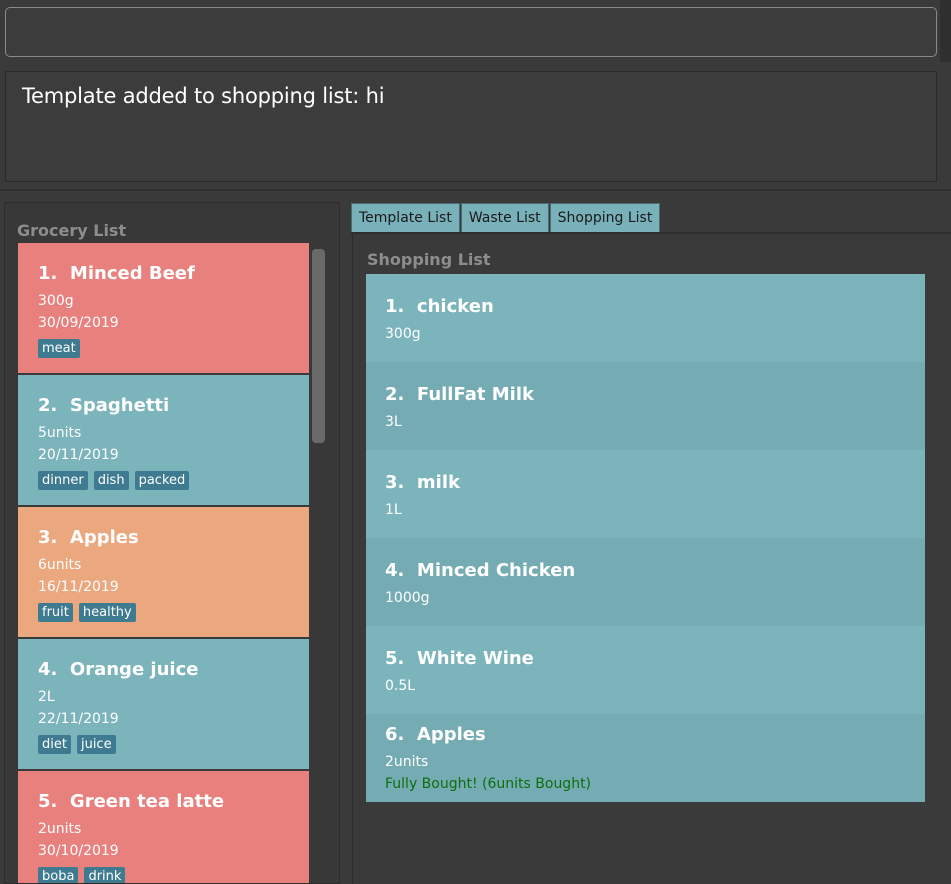  I want to click on tag: juice, so click(96, 744).